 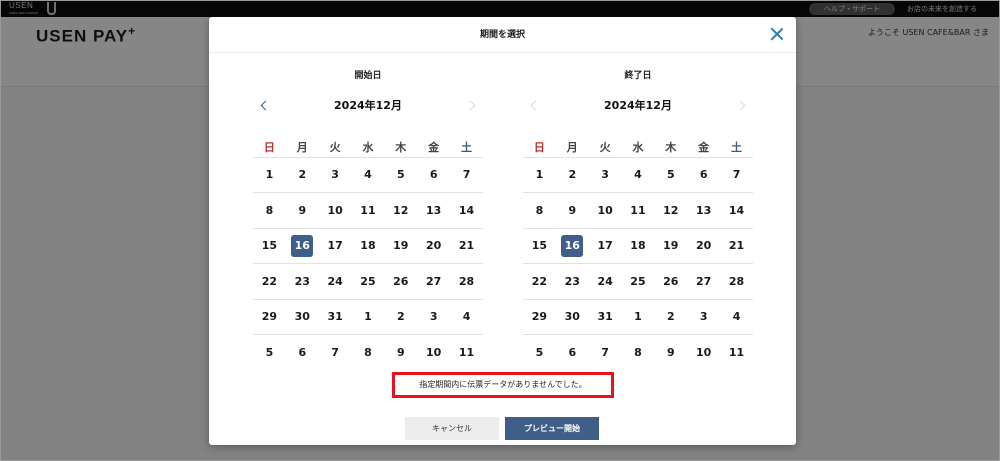 I want to click on end-next-month-button, so click(x=742, y=106).